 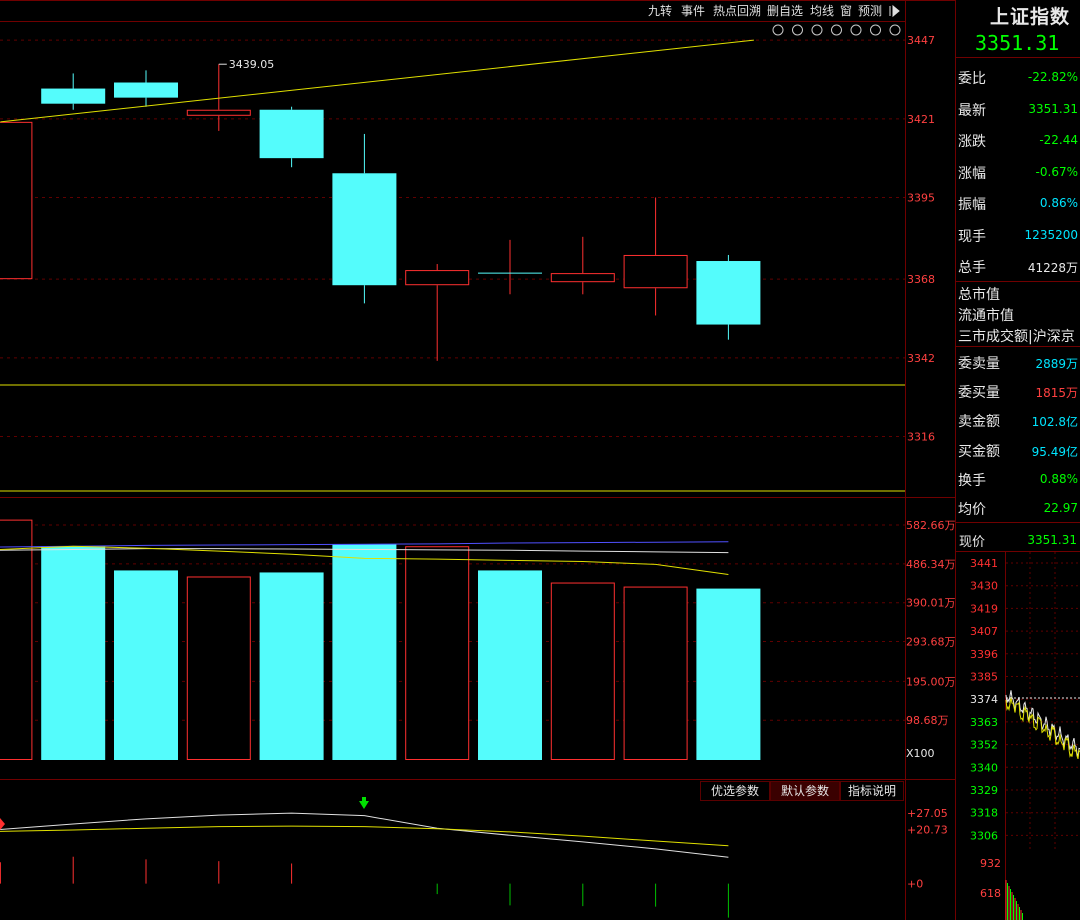 I want to click on toolbar-item-6: 预测, so click(x=870, y=11).